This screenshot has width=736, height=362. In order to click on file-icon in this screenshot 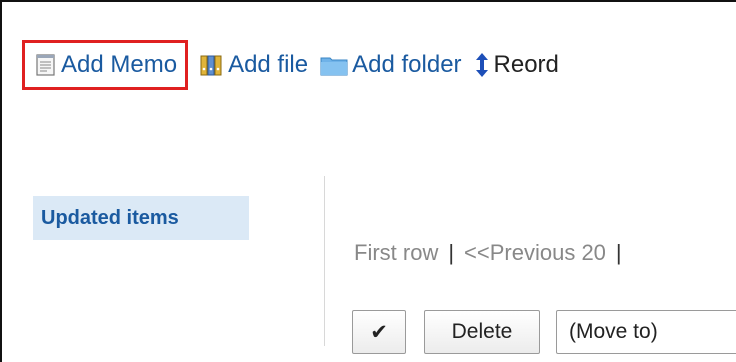, I will do `click(212, 65)`.